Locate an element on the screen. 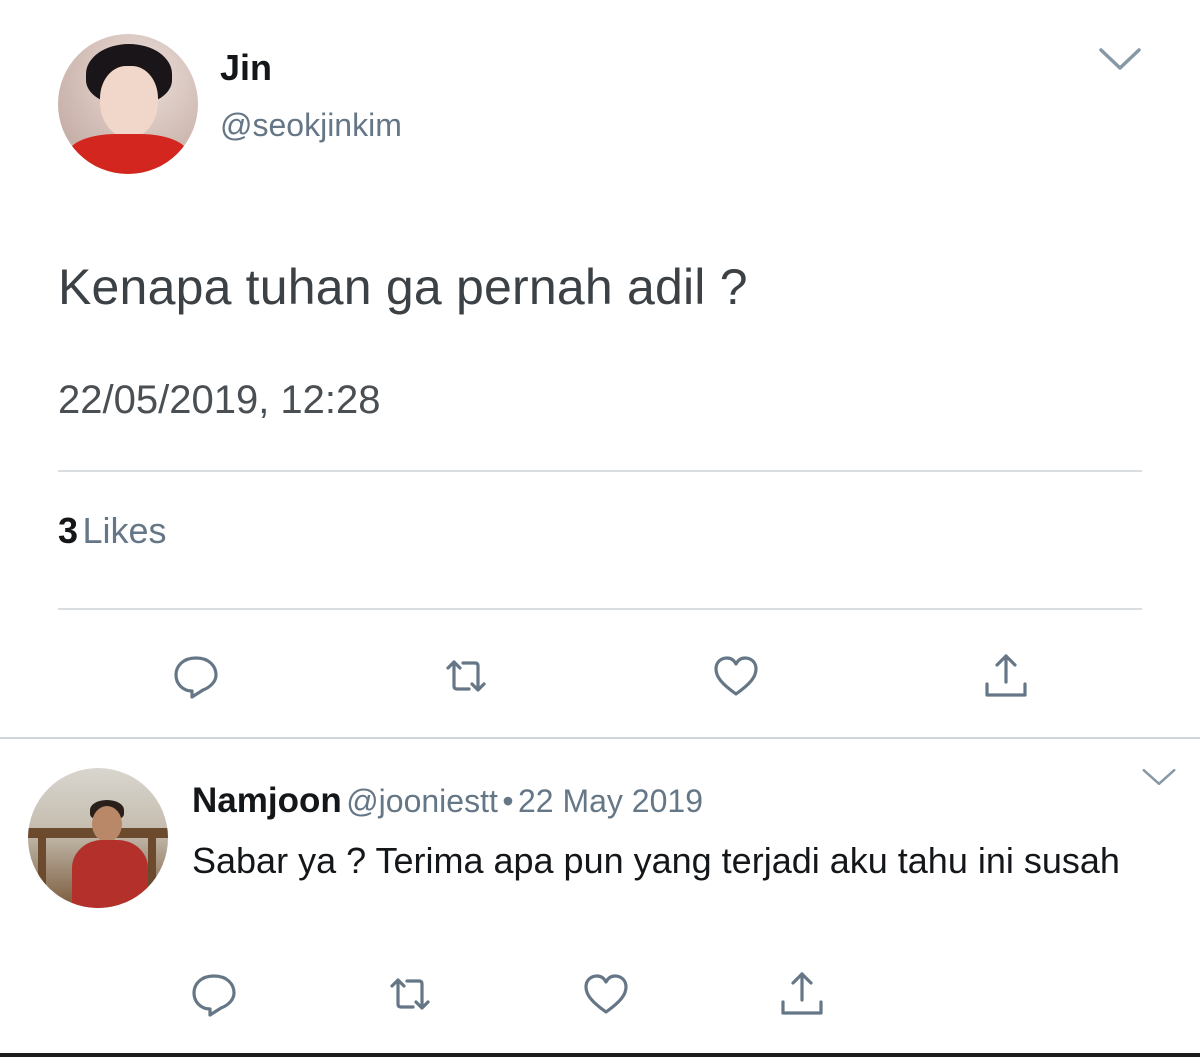 The height and width of the screenshot is (1057, 1200). author-name: Jin is located at coordinates (246, 68).